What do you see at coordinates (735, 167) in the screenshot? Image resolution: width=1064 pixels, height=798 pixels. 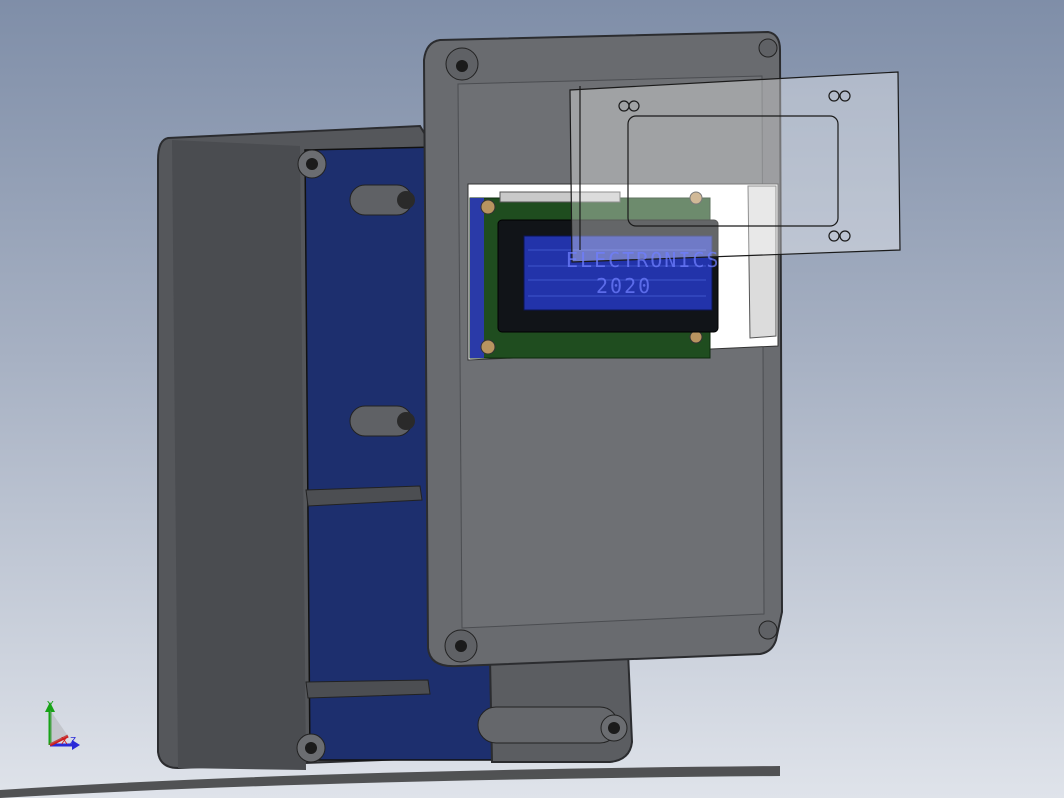 I see `transparent-panel` at bounding box center [735, 167].